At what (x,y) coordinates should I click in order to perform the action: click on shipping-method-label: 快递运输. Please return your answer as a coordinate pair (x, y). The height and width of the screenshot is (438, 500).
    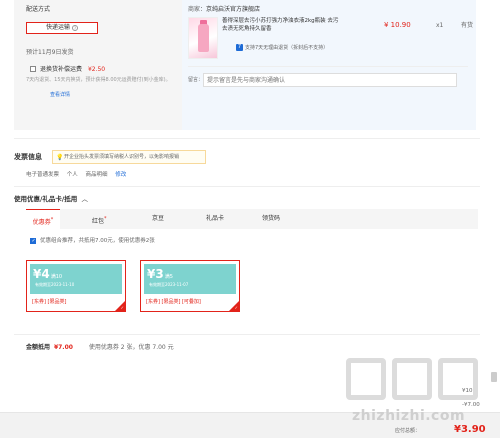
    Looking at the image, I should click on (57, 28).